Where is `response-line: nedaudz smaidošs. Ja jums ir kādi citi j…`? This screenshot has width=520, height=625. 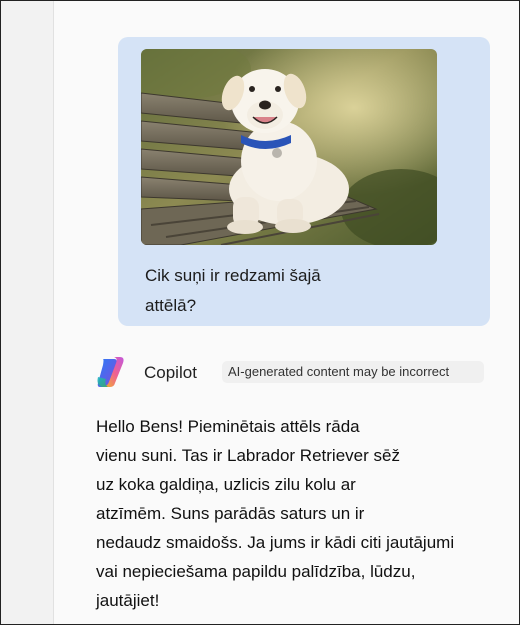
response-line: nedaudz smaidošs. Ja jums ir kādi citi j… is located at coordinates (275, 542).